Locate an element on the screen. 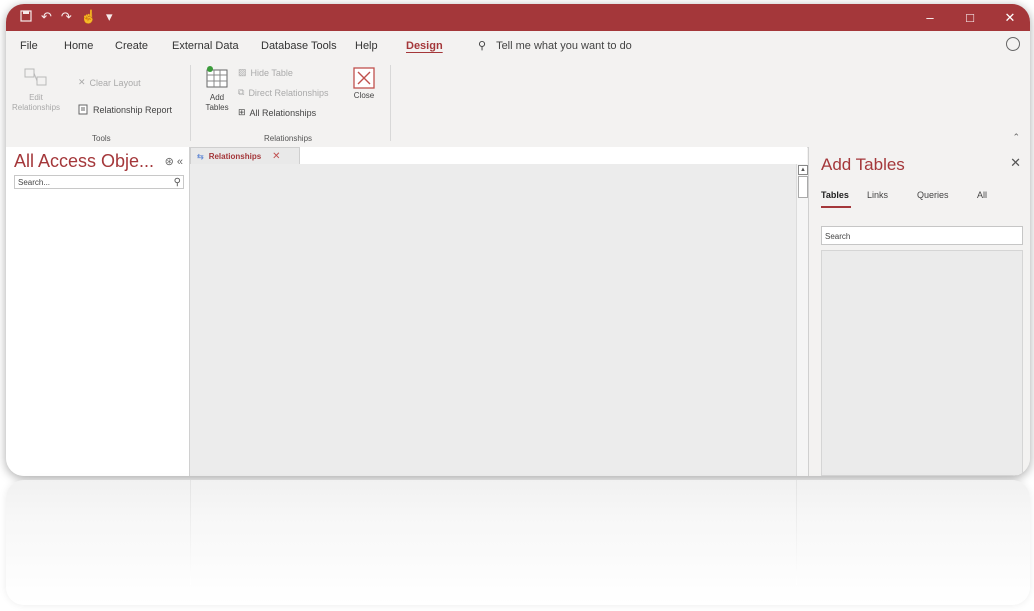 This screenshot has width=1034, height=611. active-tab-indicator is located at coordinates (836, 207).